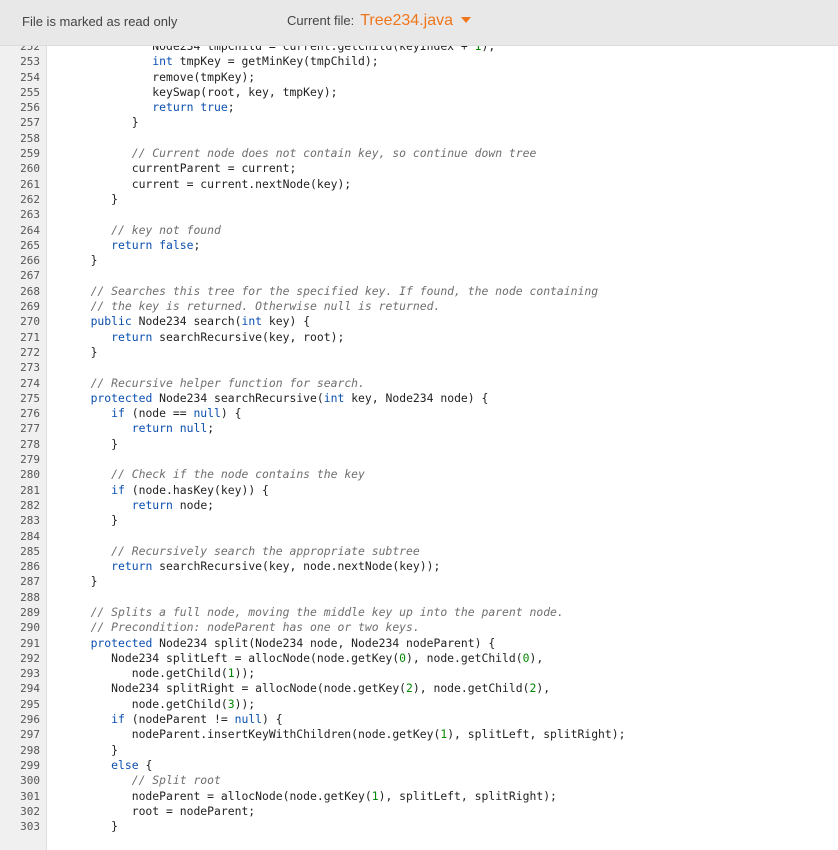 The height and width of the screenshot is (850, 838). What do you see at coordinates (190, 489) in the screenshot?
I see `line-code: if (node.hasKey(key)) {` at bounding box center [190, 489].